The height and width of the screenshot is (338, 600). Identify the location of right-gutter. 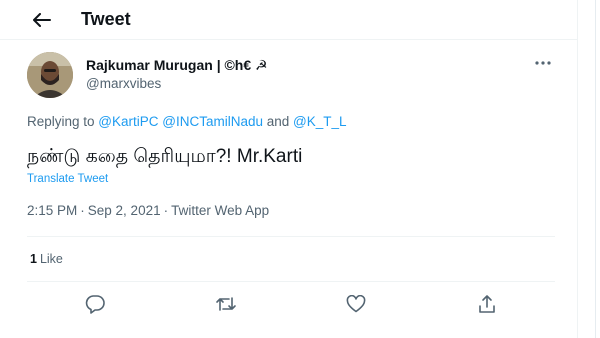
(589, 169).